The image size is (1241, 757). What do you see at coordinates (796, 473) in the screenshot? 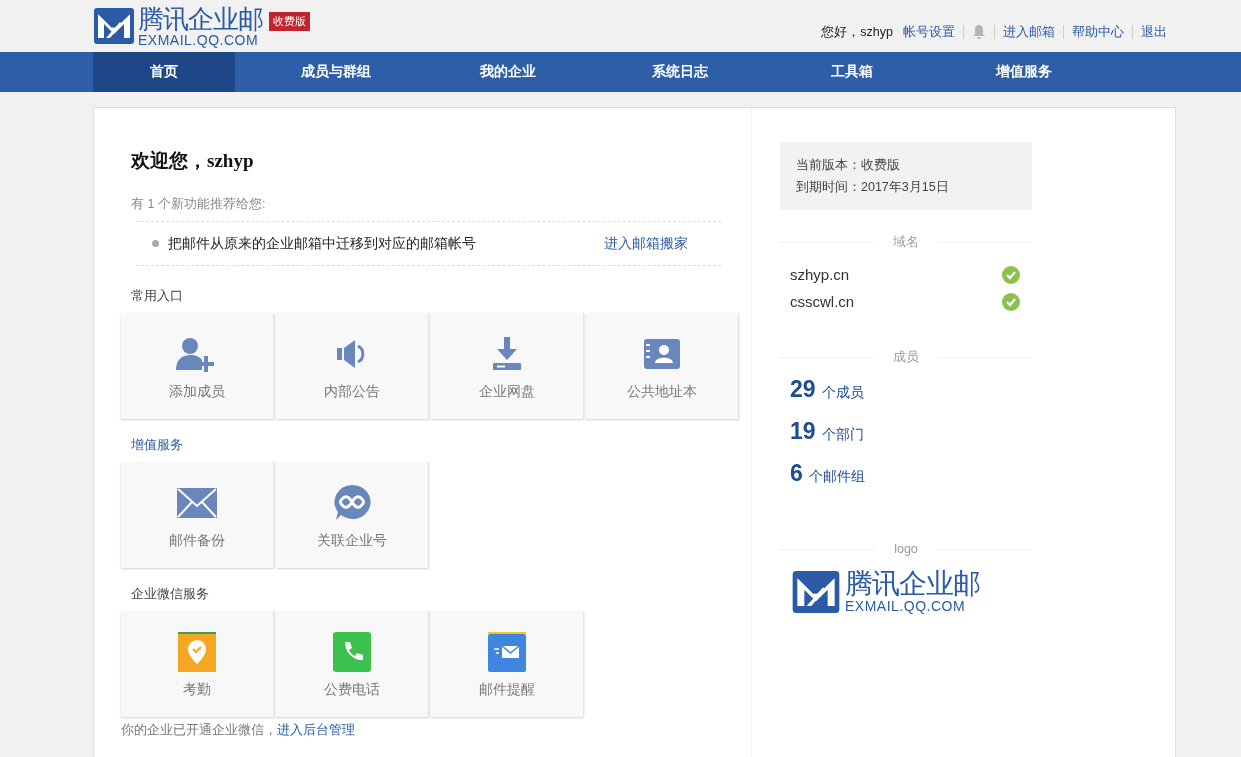
I see `stat-number: 6` at bounding box center [796, 473].